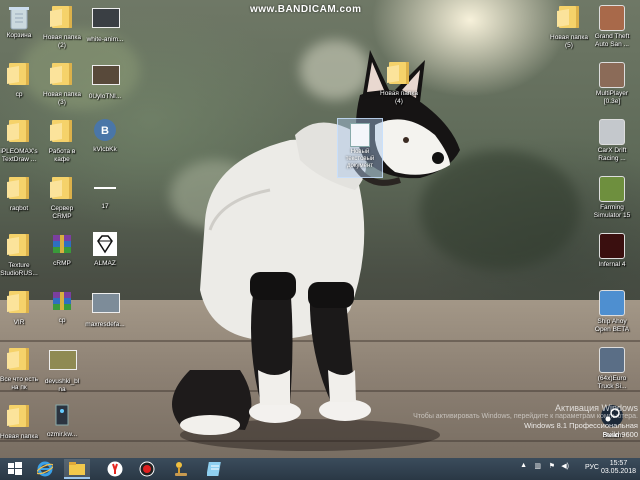 The width and height of the screenshot is (640, 480). I want to click on desktop-icon-label: Farming Simulator 15, so click(612, 211).